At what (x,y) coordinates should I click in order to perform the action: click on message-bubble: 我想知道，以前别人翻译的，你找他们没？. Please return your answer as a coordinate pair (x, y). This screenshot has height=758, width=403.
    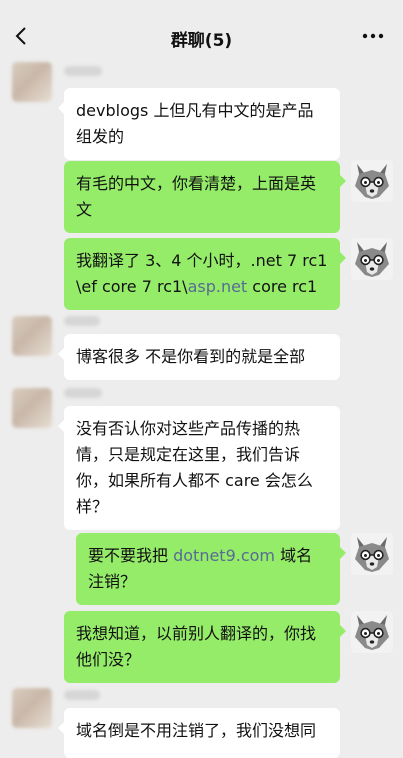
    Looking at the image, I should click on (205, 647).